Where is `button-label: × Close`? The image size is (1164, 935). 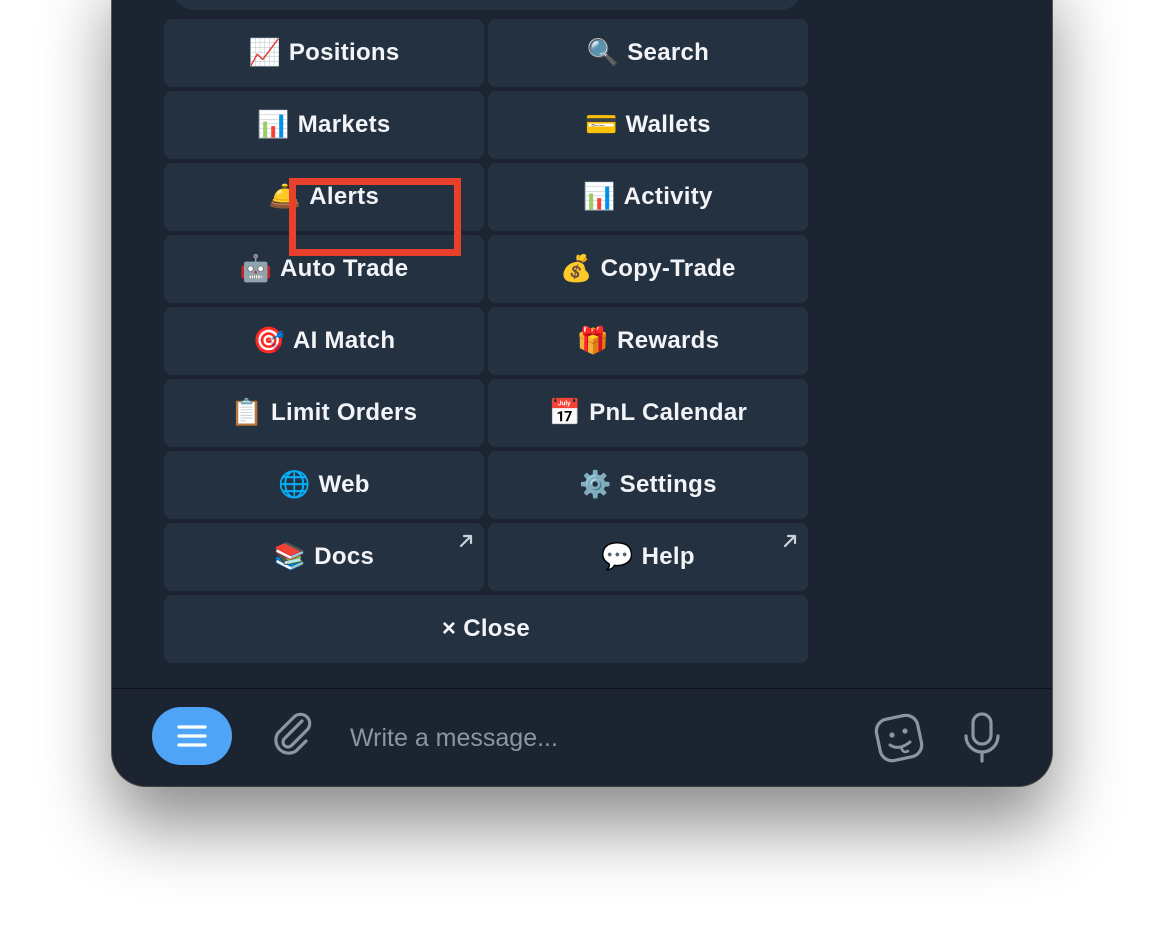 button-label: × Close is located at coordinates (486, 628).